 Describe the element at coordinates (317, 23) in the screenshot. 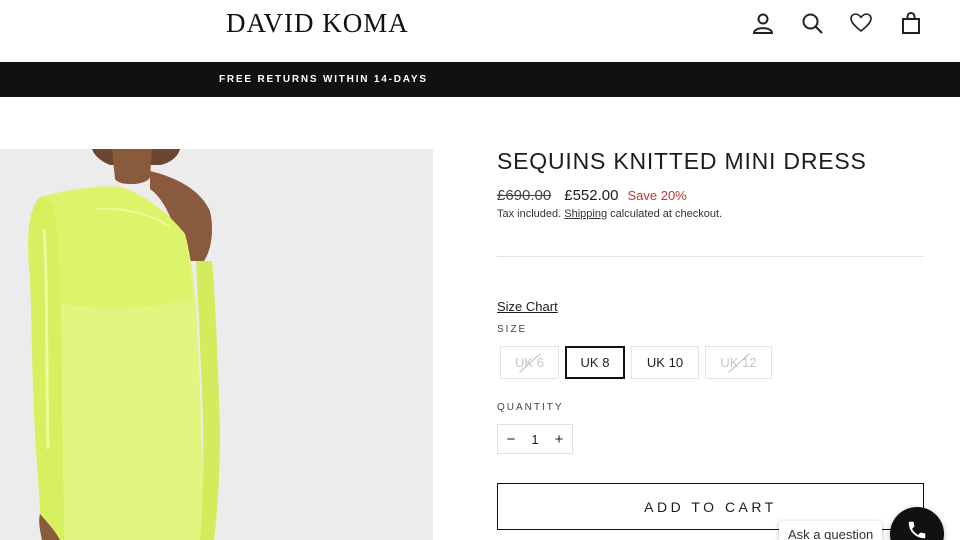

I see `brand-logo: DAVID KOMA` at that location.